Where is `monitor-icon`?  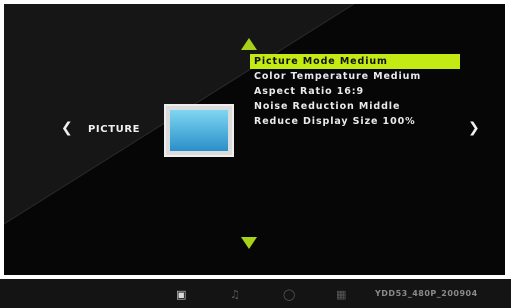
monitor-icon is located at coordinates (199, 130).